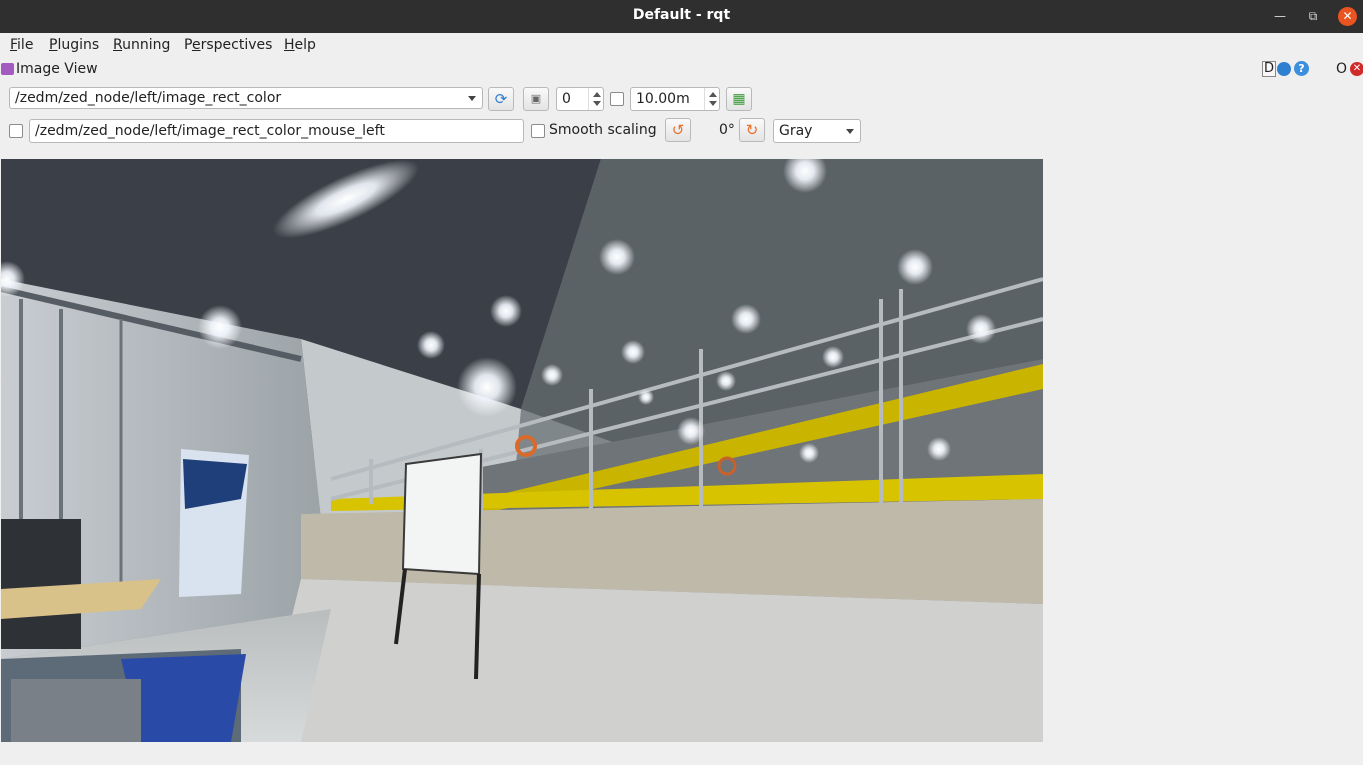  Describe the element at coordinates (1301, 68) in the screenshot. I see `help-icon: ?` at that location.